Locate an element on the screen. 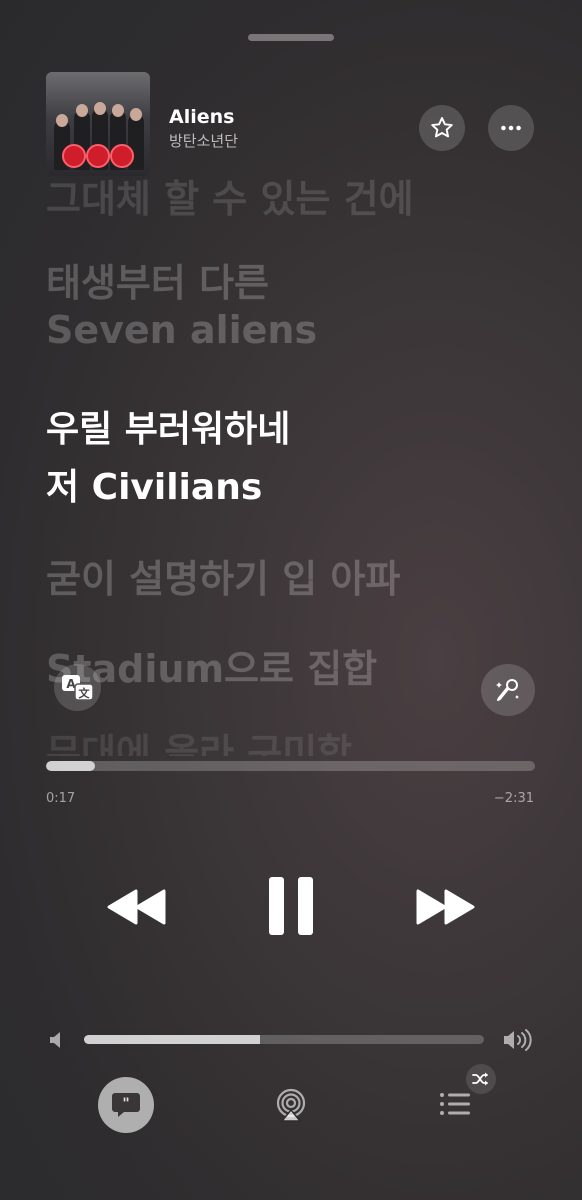  lyric-line-current: 우릴 부러워하네 is located at coordinates (168, 426).